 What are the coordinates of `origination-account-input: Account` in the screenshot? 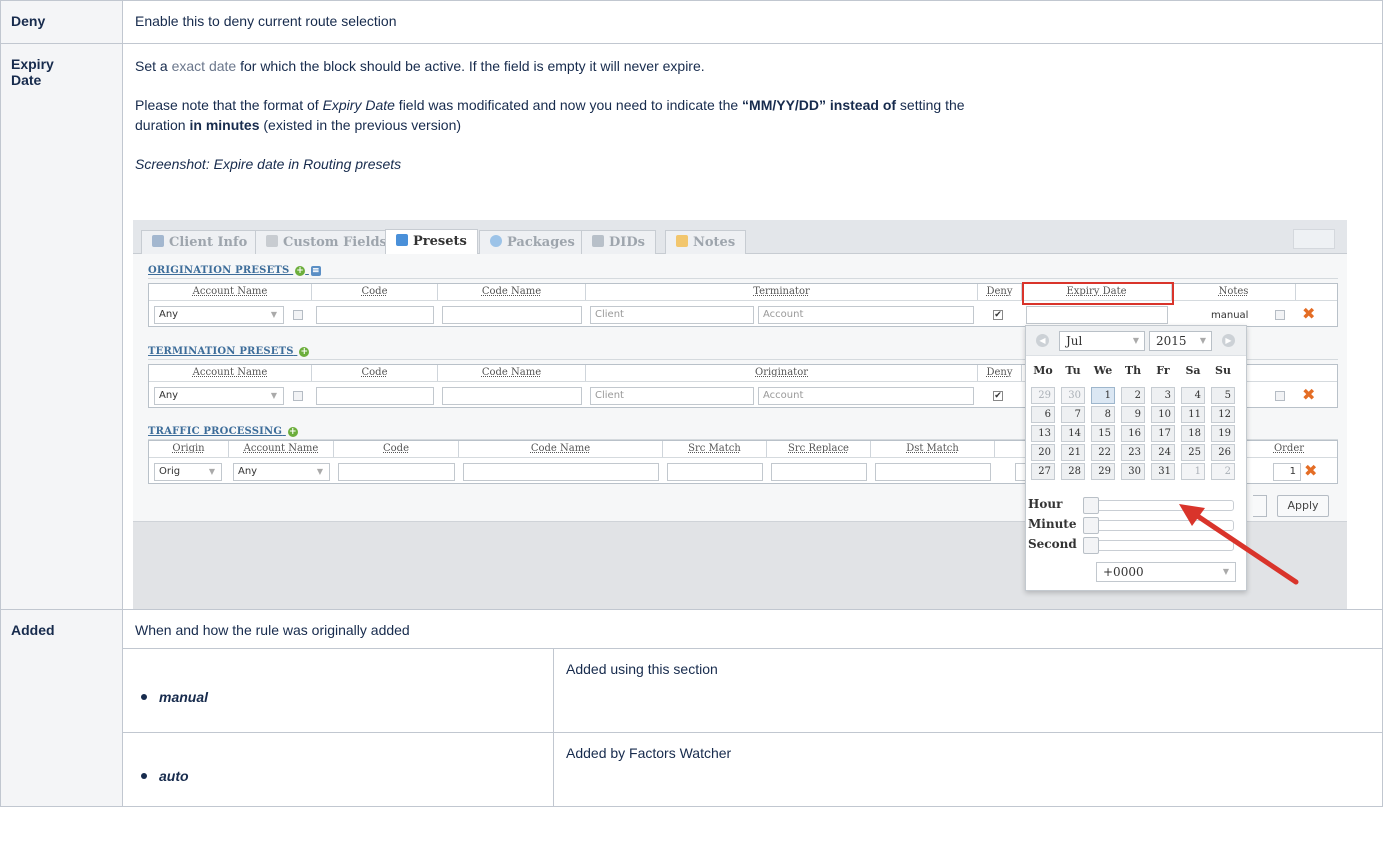 It's located at (866, 315).